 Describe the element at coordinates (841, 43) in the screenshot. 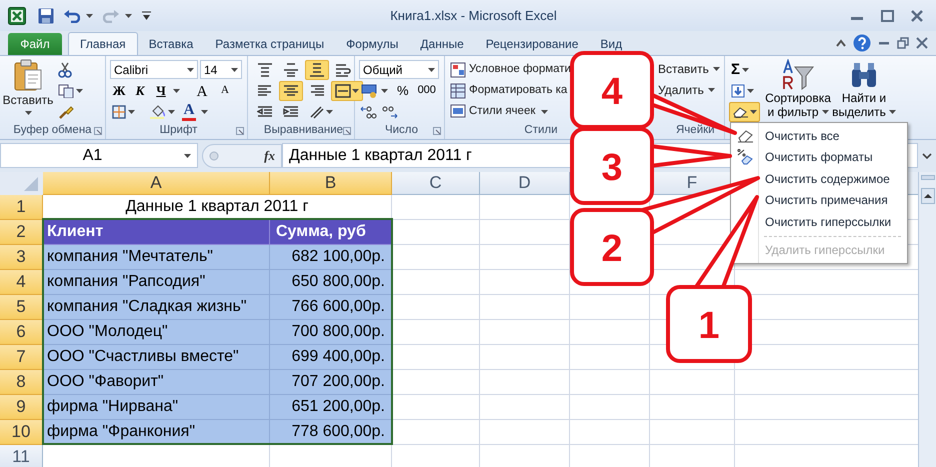

I see `collapse-ribbon-icon` at that location.